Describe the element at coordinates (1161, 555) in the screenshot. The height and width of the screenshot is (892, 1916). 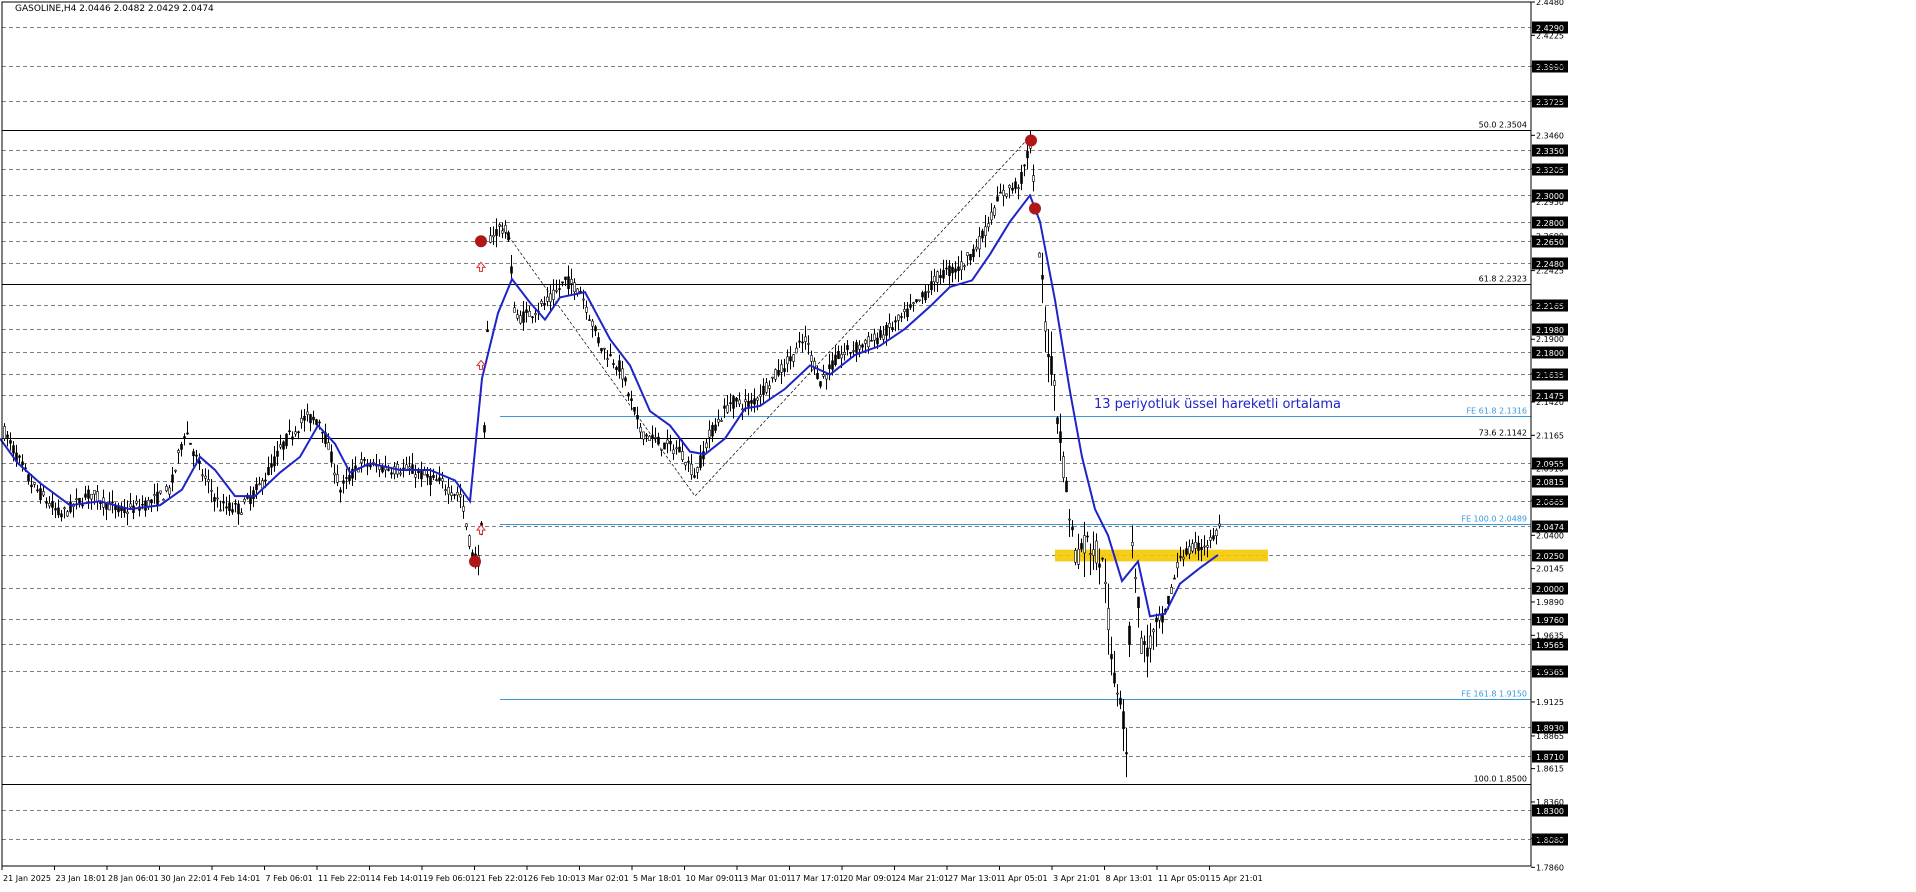
I see `support-zone` at that location.